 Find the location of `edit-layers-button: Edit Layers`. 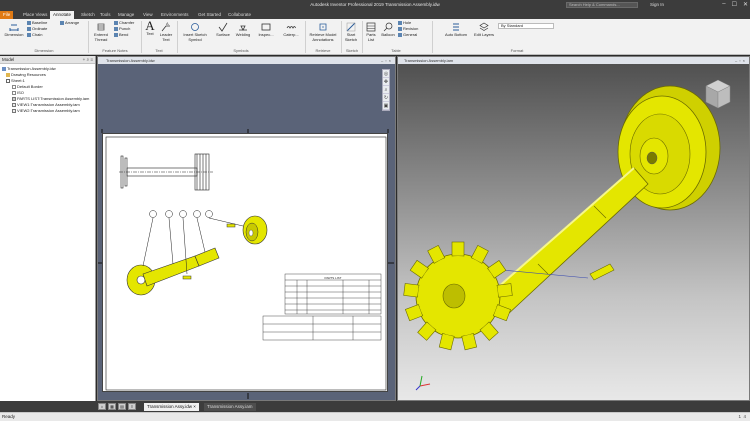

edit-layers-button: Edit Layers is located at coordinates (484, 30).